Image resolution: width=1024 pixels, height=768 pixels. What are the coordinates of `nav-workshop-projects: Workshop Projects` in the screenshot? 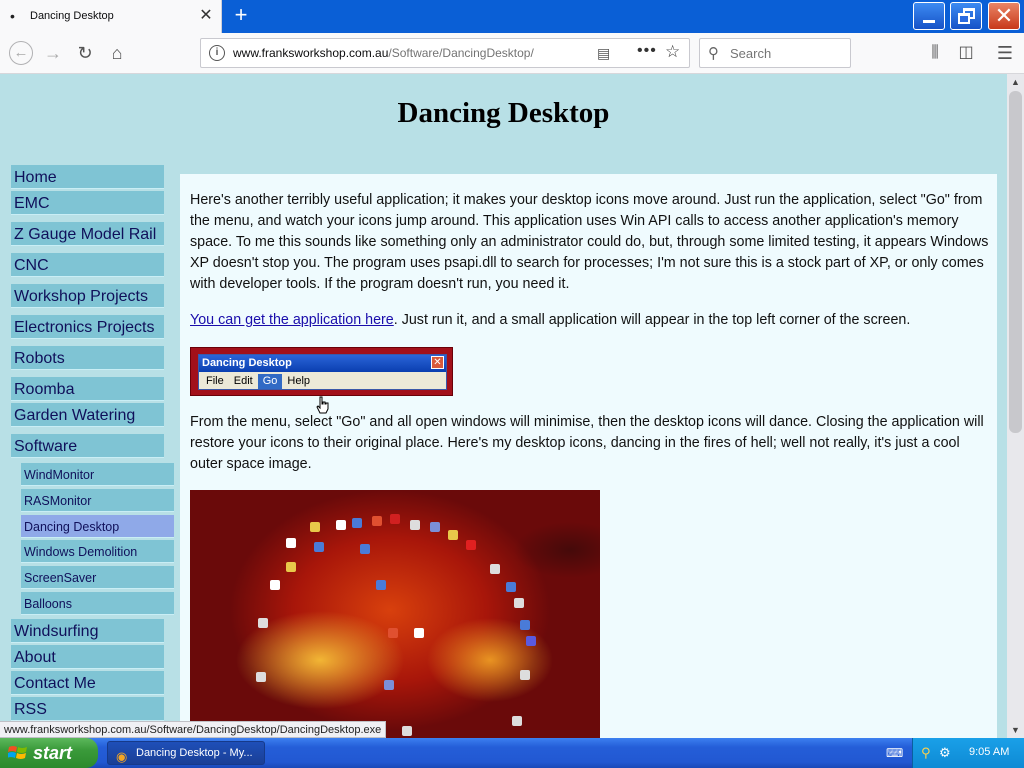 It's located at (87, 296).